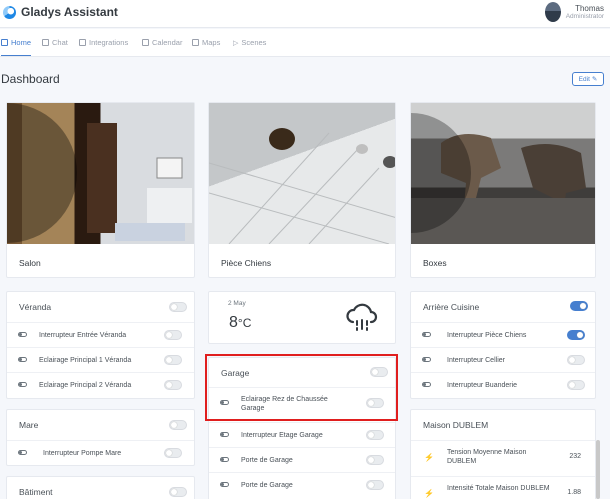  What do you see at coordinates (4, 42) in the screenshot?
I see `home-icon` at bounding box center [4, 42].